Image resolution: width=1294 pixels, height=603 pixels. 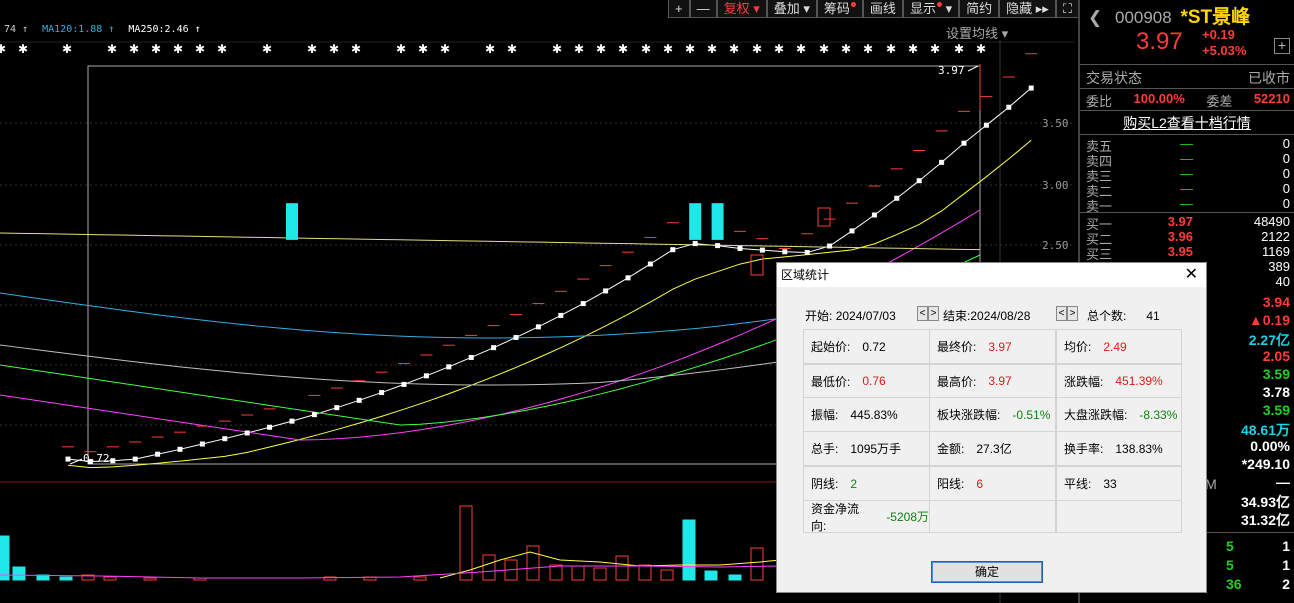 I want to click on ma250-legend: MA250:2.46 ↑, so click(x=164, y=29).